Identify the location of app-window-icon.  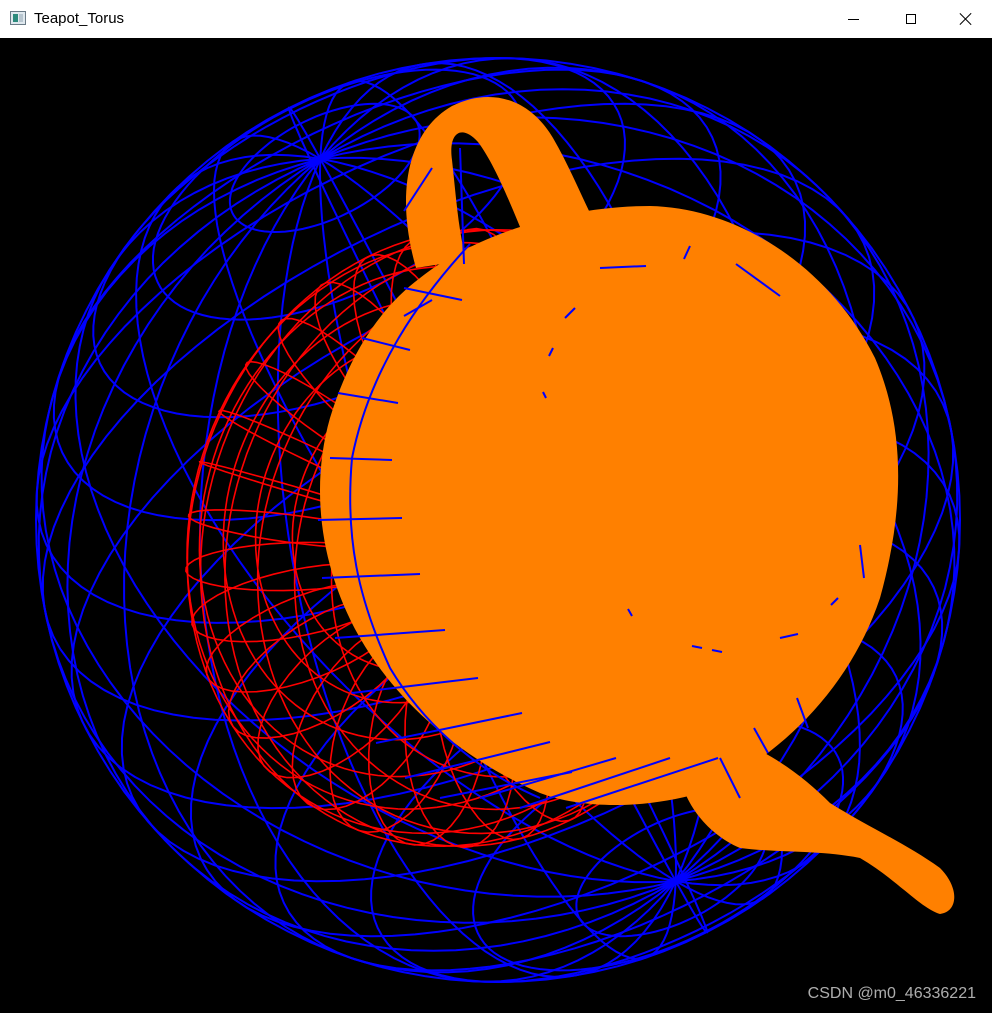
(18, 18).